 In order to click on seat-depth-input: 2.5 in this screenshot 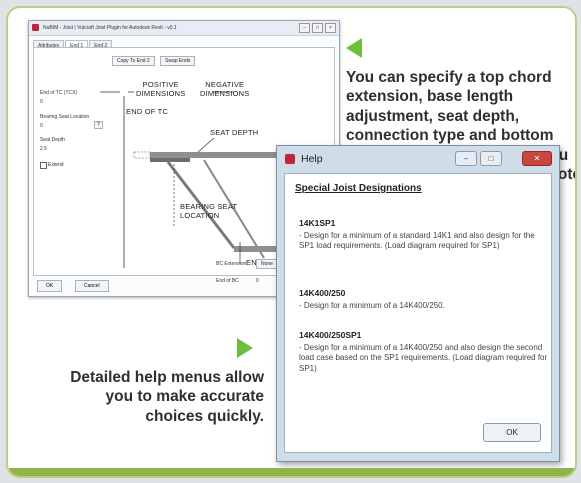, I will do `click(43, 149)`.